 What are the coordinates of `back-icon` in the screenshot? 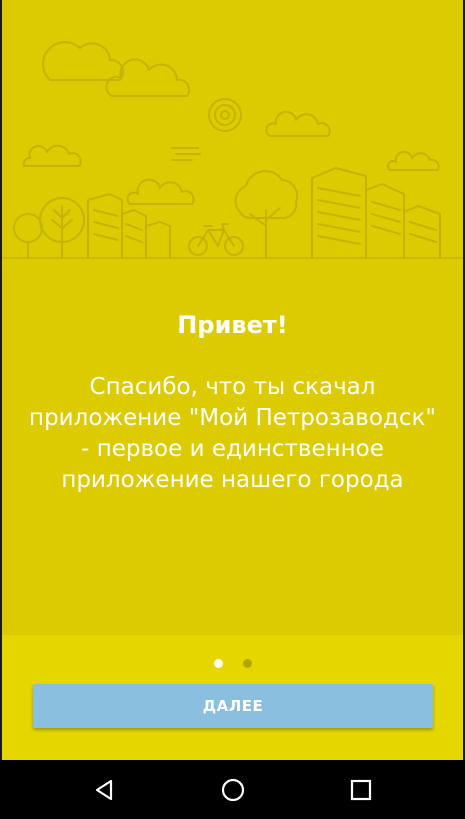 It's located at (104, 790).